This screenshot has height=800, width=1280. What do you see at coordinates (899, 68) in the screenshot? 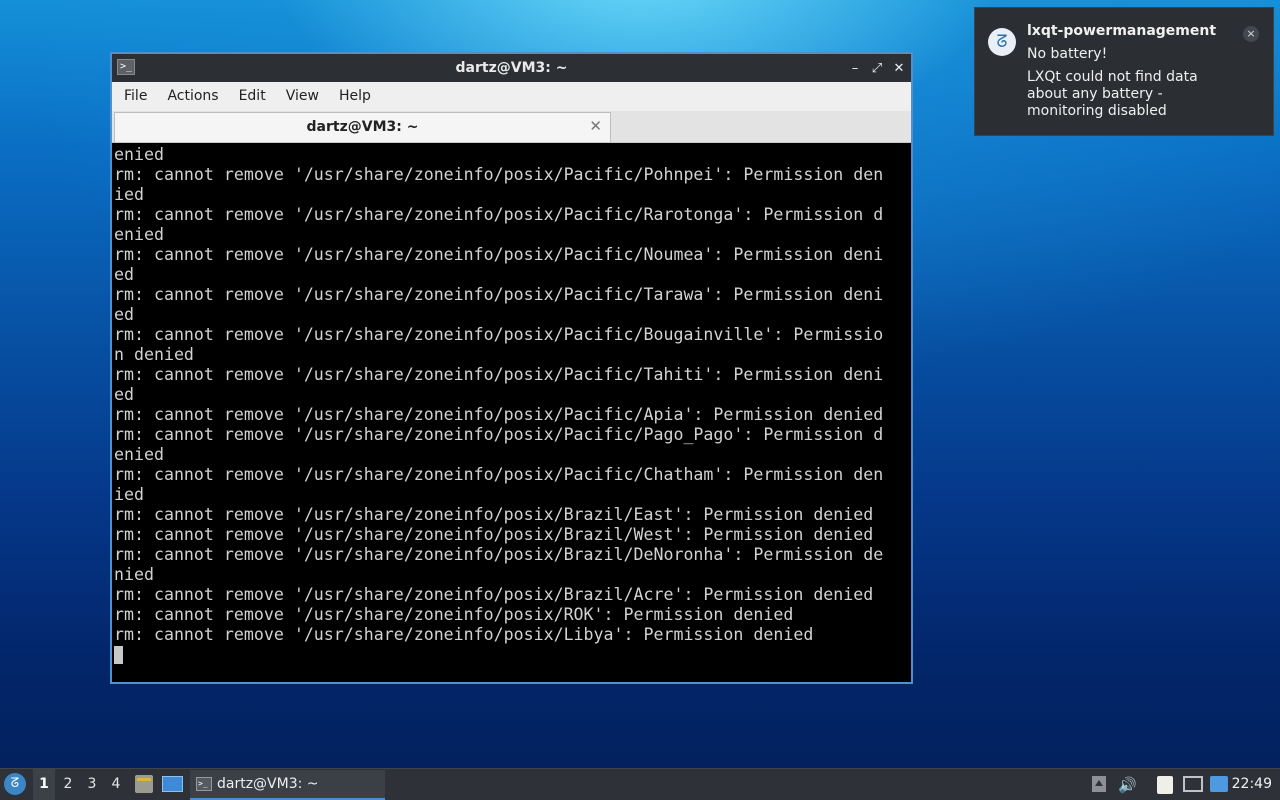
I see `close-button: ✕` at bounding box center [899, 68].